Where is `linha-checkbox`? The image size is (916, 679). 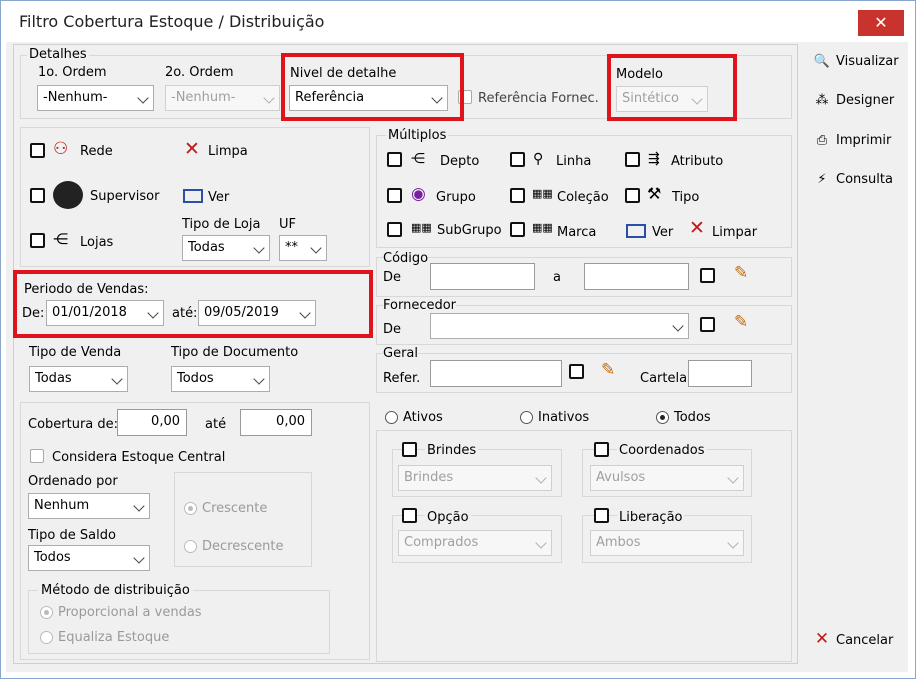 linha-checkbox is located at coordinates (517, 159).